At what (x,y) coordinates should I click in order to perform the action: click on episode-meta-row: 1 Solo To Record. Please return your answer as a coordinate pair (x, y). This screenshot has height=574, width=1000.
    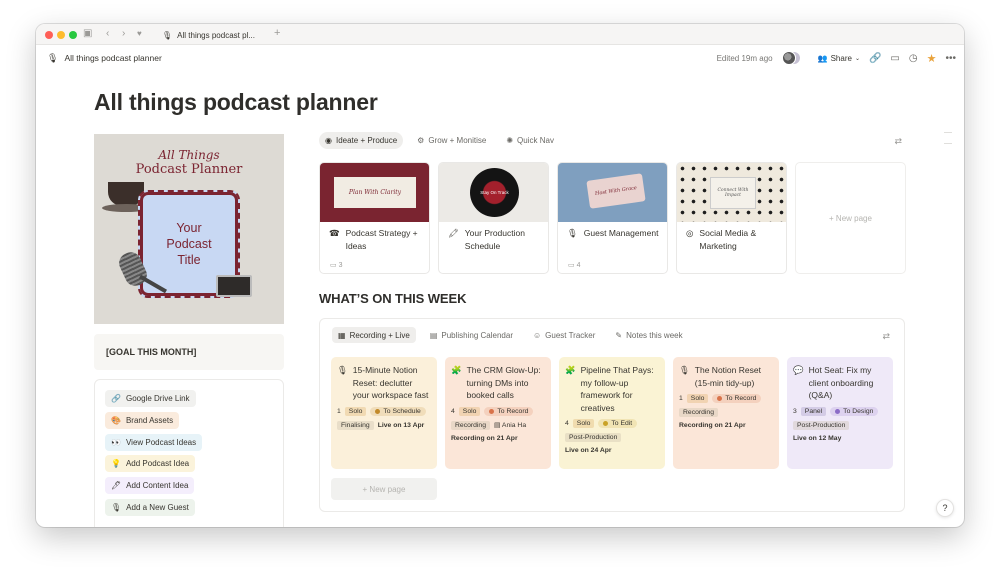
    Looking at the image, I should click on (726, 398).